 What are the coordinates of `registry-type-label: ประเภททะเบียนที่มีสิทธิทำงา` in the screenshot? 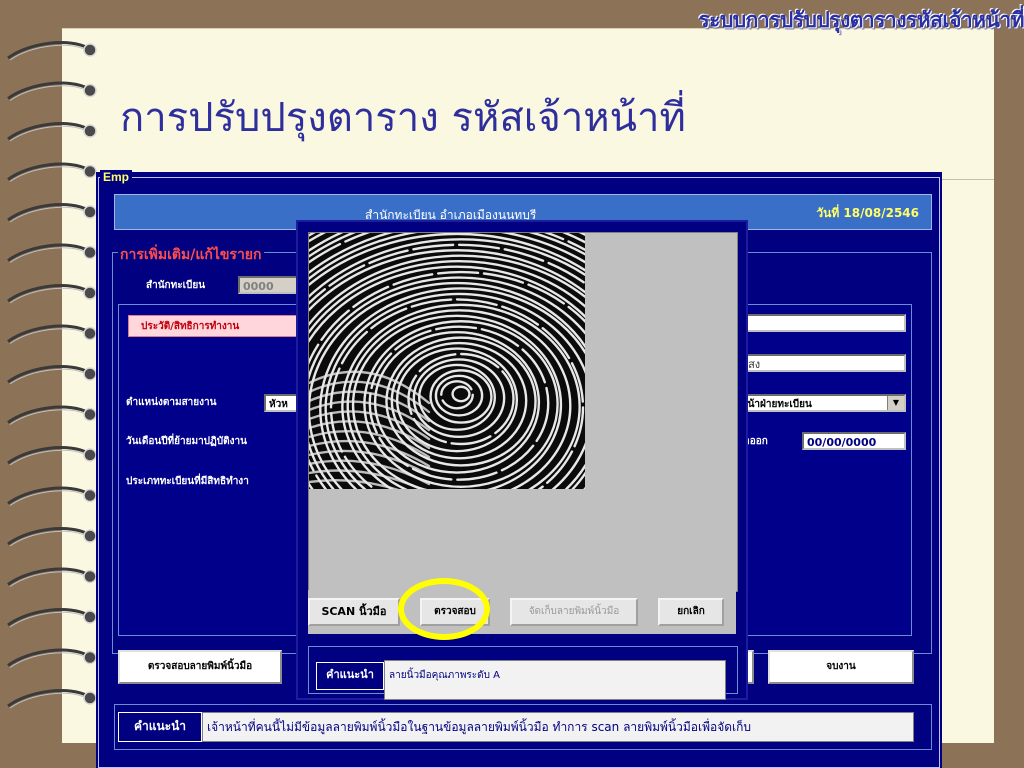 It's located at (187, 481).